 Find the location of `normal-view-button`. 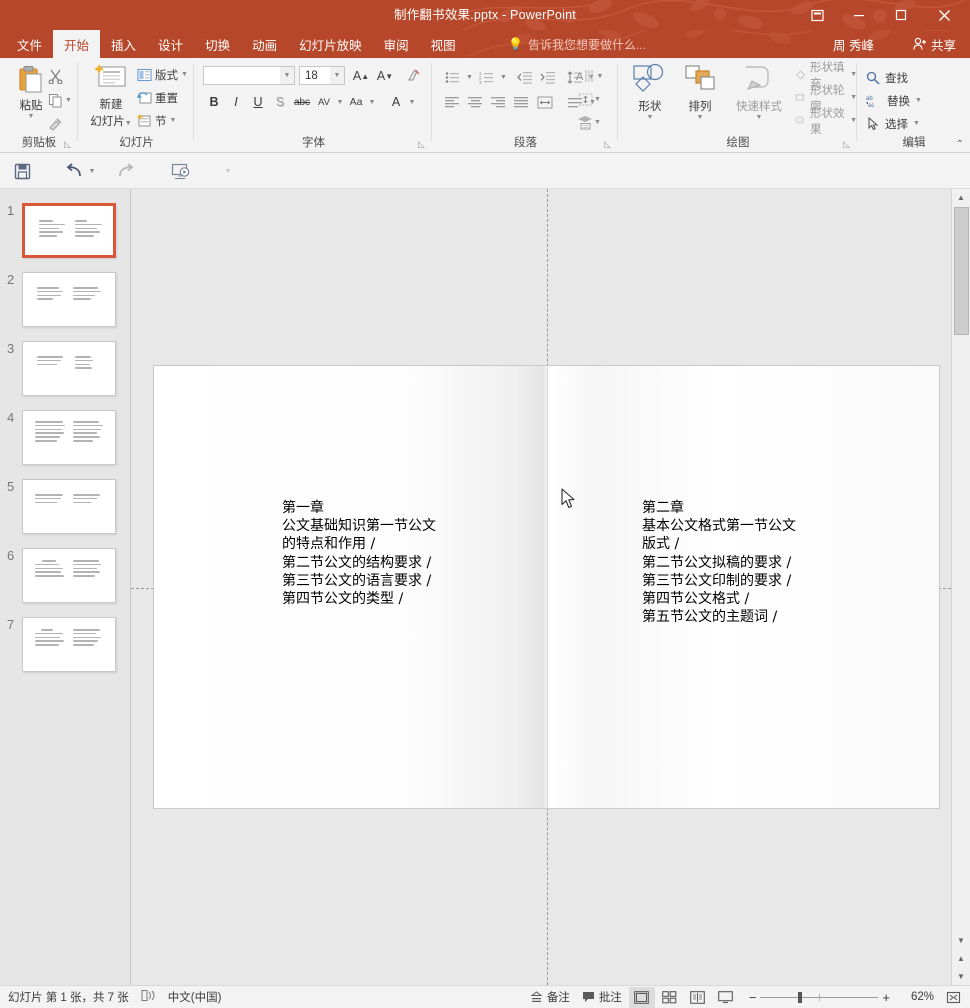

normal-view-button is located at coordinates (641, 997).